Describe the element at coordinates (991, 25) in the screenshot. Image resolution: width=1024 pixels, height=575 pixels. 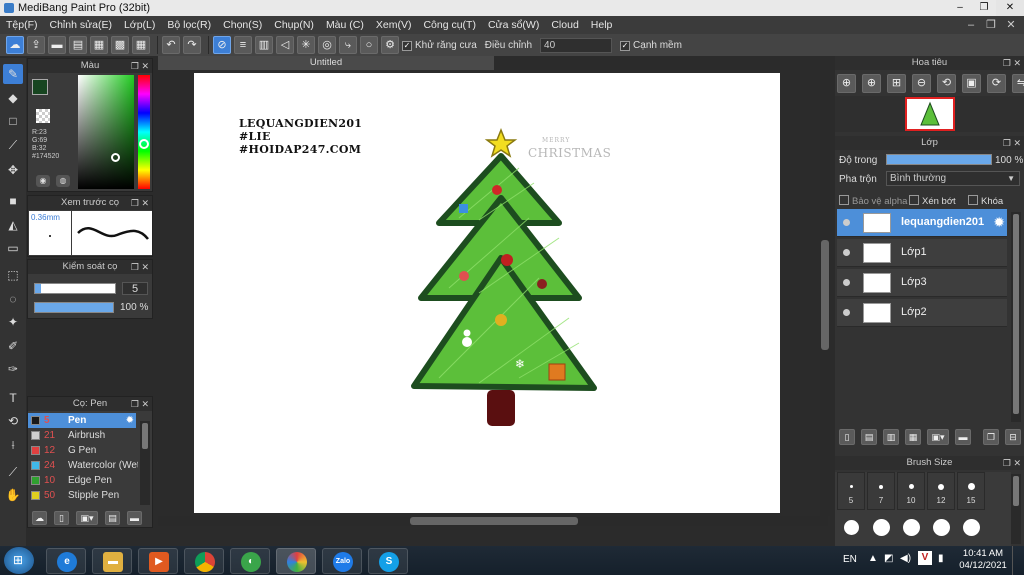
I see `menu-restore-icon: ❐` at that location.